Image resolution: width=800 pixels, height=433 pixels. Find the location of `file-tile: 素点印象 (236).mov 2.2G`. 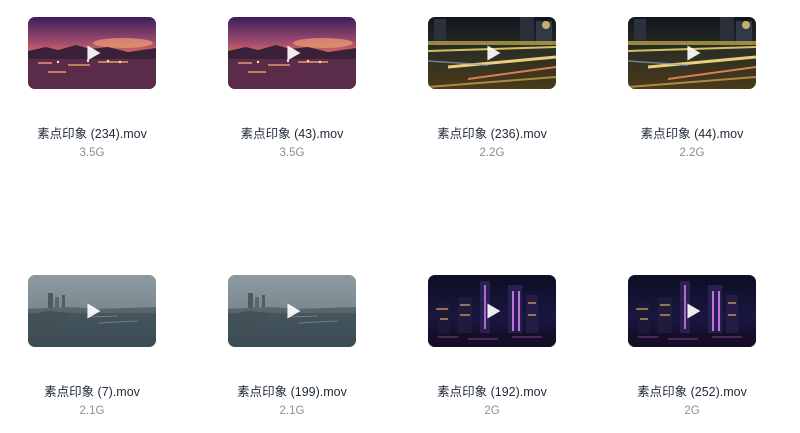

file-tile: 素点印象 (236).mov 2.2G is located at coordinates (492, 88).